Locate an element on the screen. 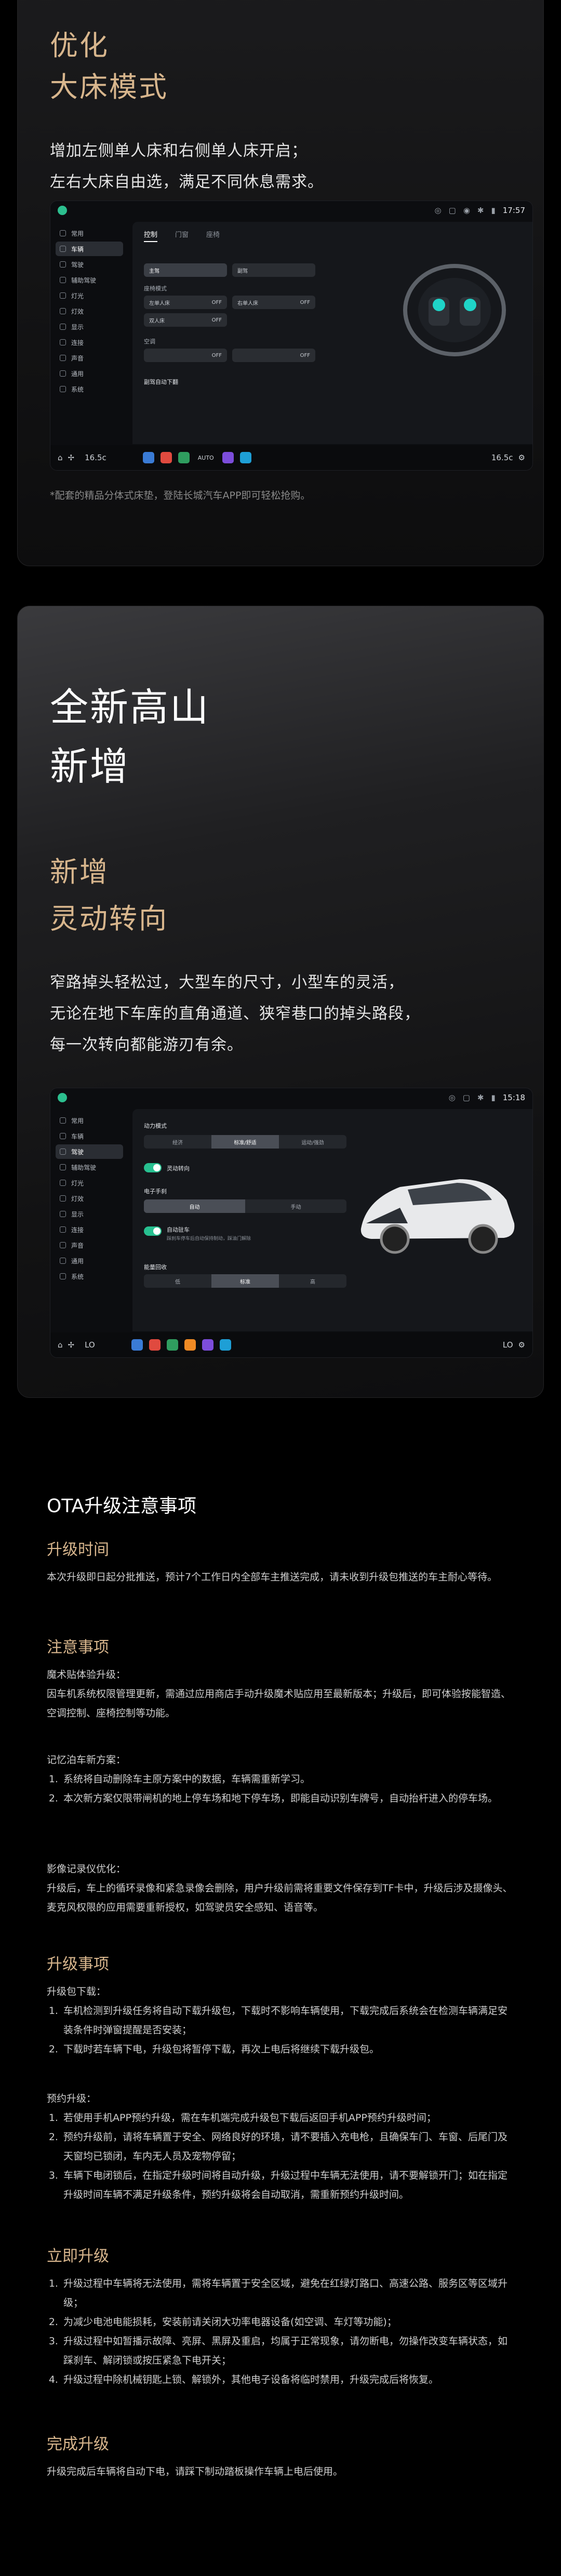 Image resolution: width=561 pixels, height=2576 pixels. drive-mode-selector: 经济 标准/舒适 运动/强劲 is located at coordinates (245, 1142).